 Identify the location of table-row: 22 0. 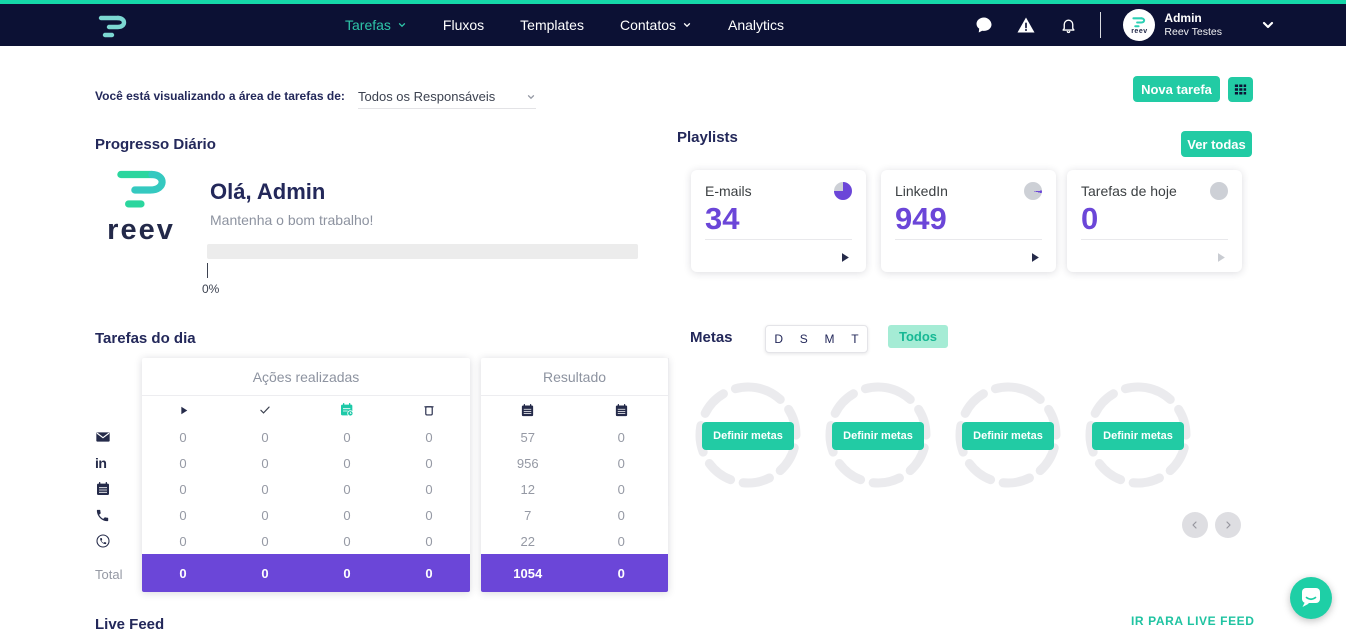
(572, 541).